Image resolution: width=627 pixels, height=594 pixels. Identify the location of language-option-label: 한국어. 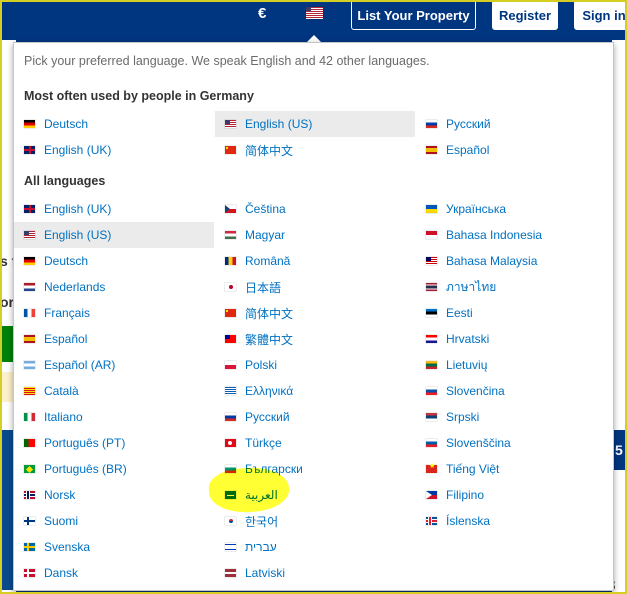
(262, 521).